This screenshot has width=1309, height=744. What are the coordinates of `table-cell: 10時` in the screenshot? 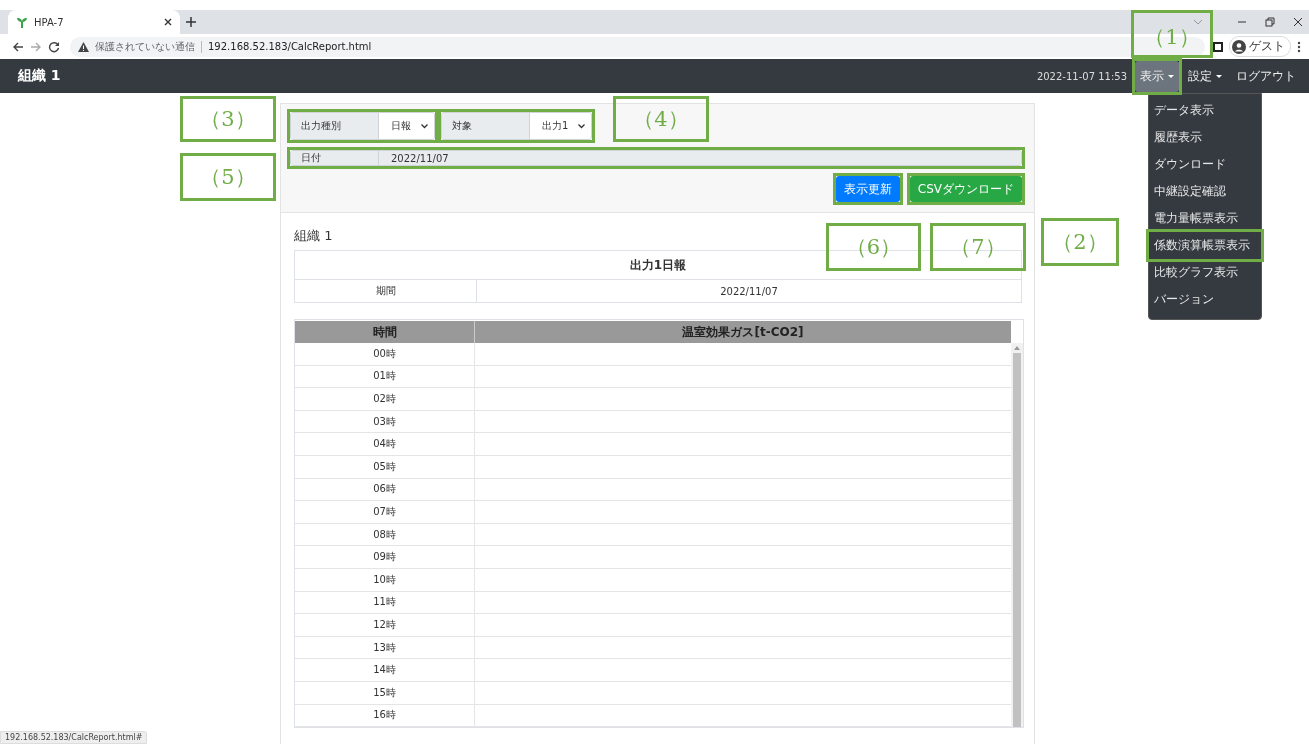 It's located at (385, 579).